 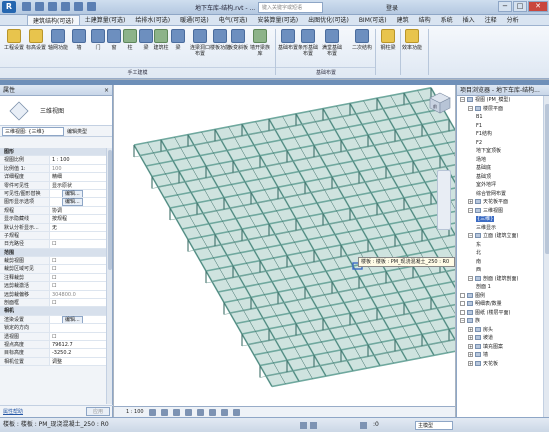 What do you see at coordinates (538, 6) in the screenshot?
I see `close-button: ✕` at bounding box center [538, 6].